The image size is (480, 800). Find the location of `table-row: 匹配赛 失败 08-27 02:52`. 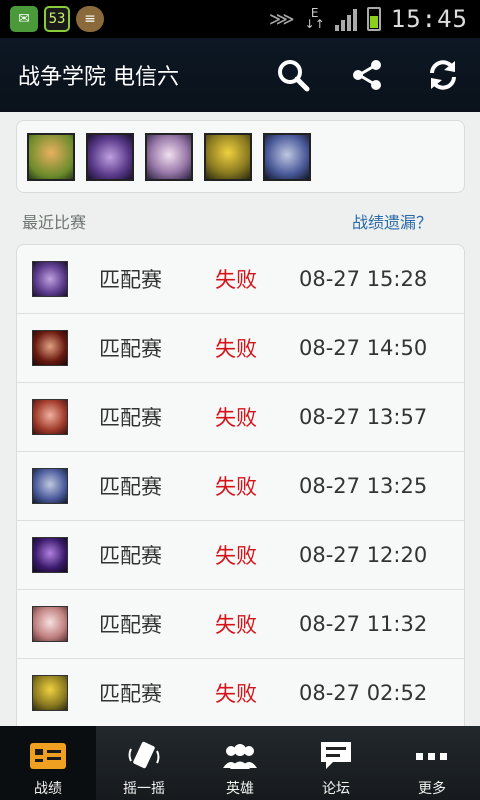

table-row: 匹配赛 失败 08-27 02:52 is located at coordinates (240, 693).